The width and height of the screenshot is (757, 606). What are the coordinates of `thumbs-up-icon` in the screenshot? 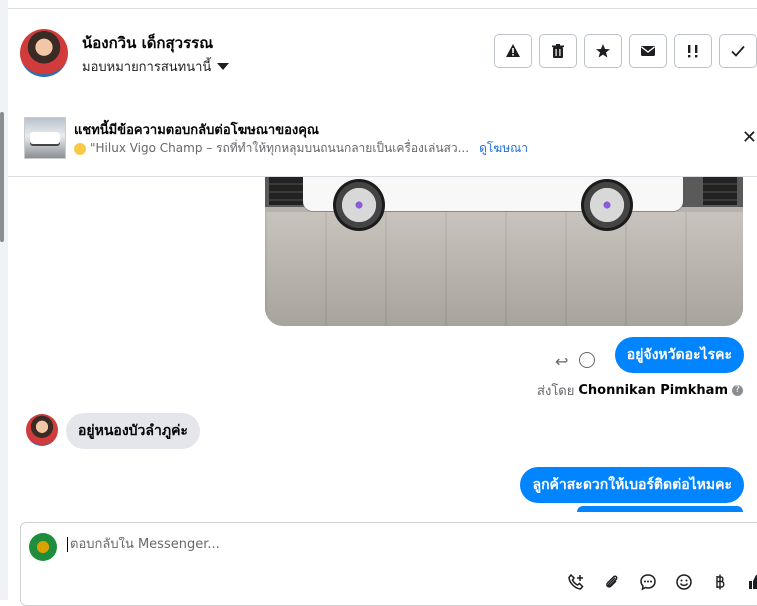 It's located at (751, 582).